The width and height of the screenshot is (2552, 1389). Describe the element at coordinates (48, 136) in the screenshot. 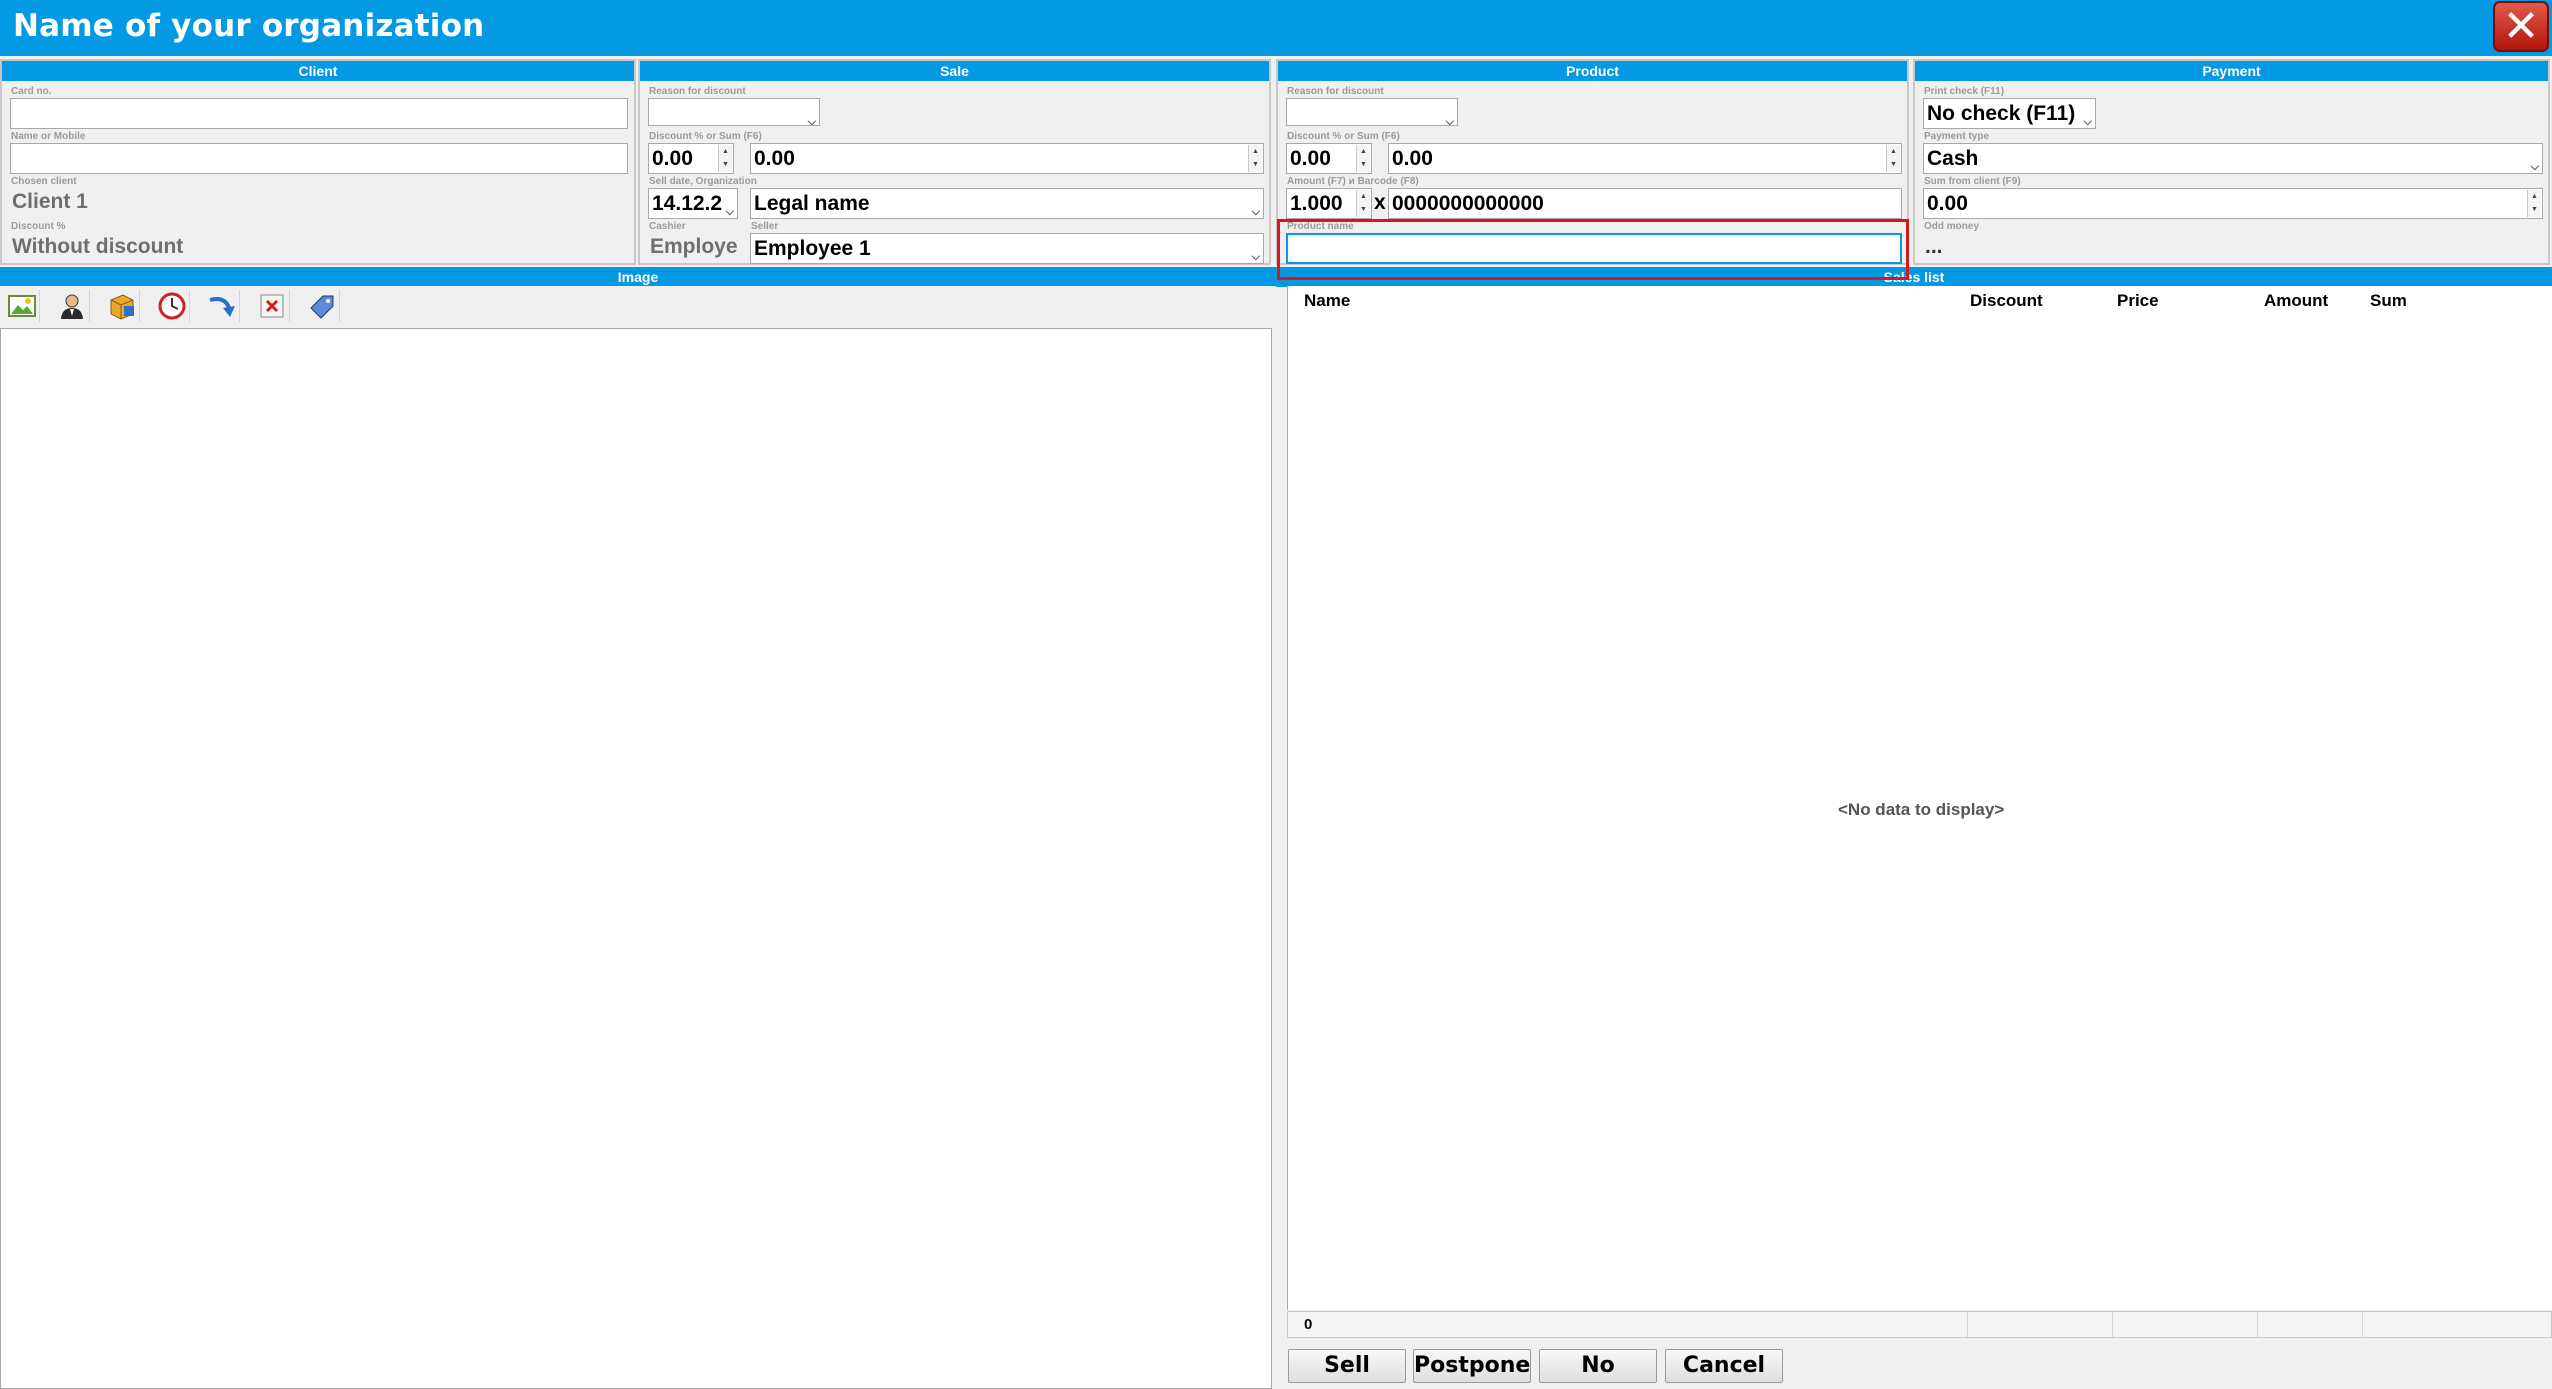

I see `name-mobile-label: Name or Mobile` at that location.